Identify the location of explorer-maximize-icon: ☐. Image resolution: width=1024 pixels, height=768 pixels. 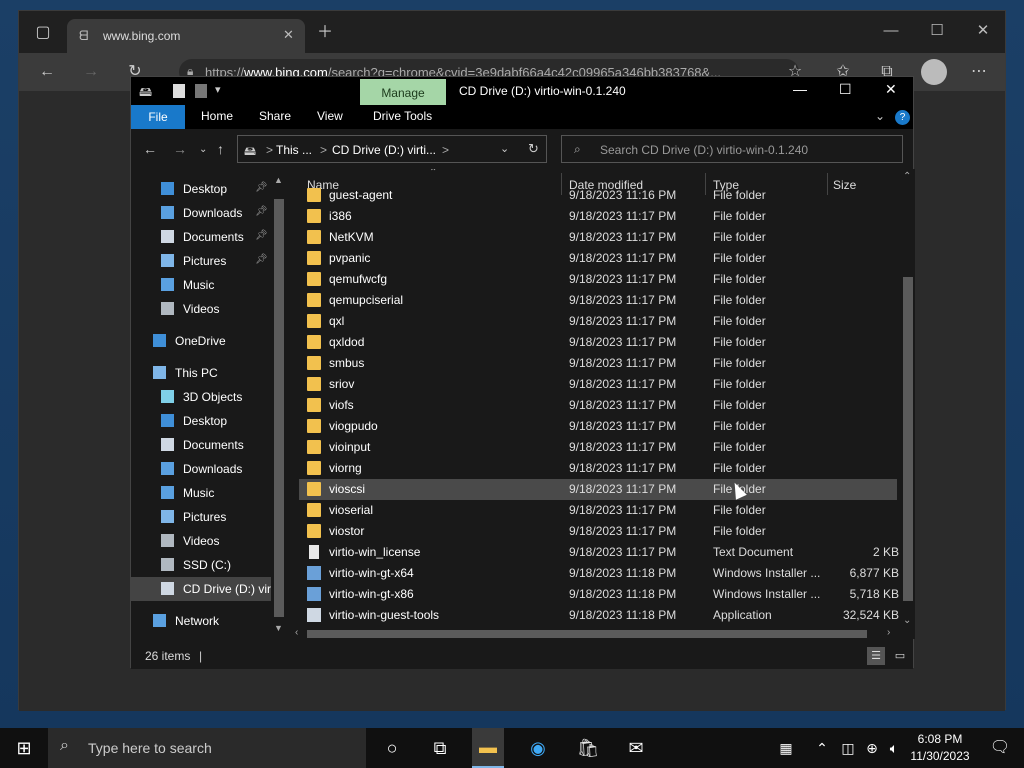
(845, 89).